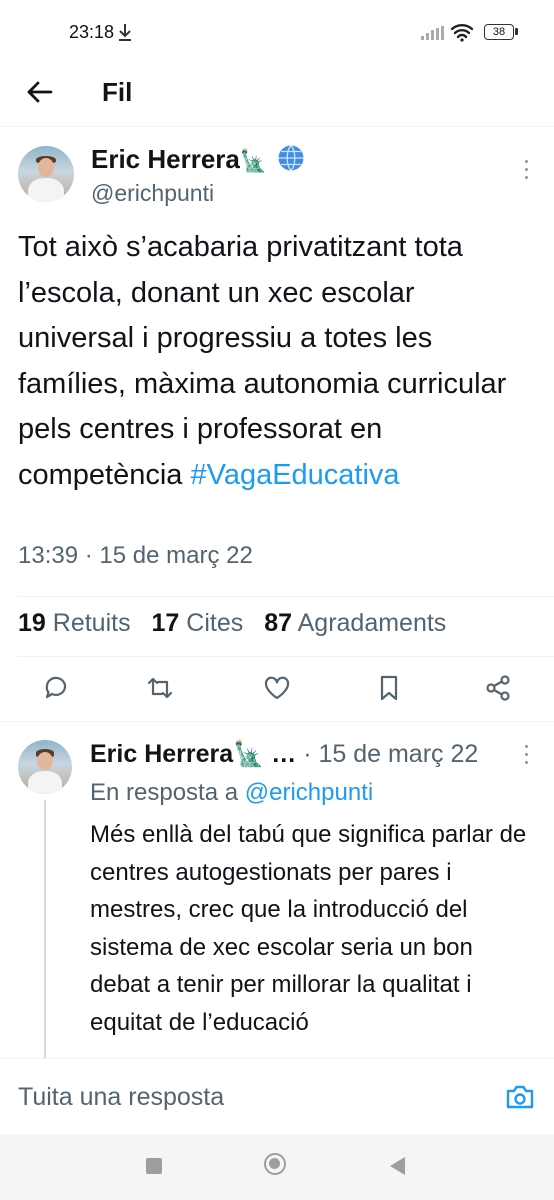  I want to click on recents-button, so click(154, 1166).